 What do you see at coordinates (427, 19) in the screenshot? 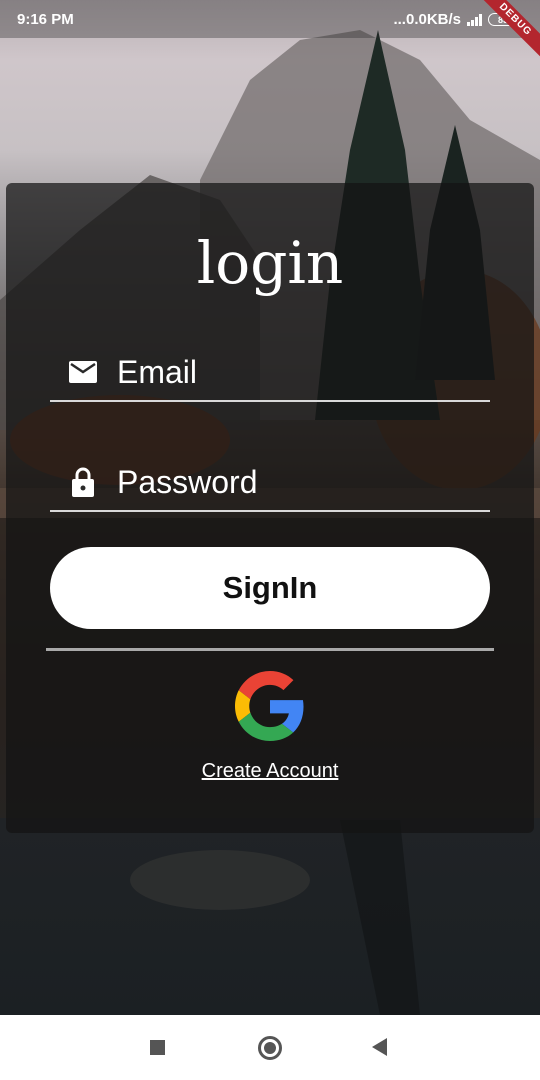
I see `network-speed: ...0.0KB/s` at bounding box center [427, 19].